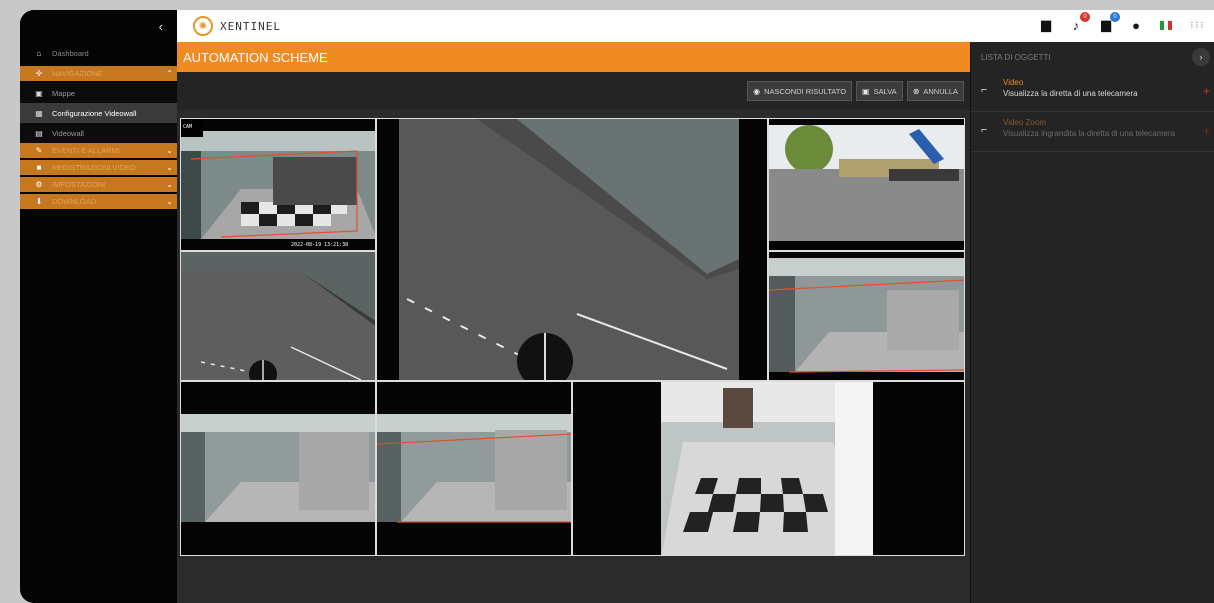  What do you see at coordinates (39, 184) in the screenshot?
I see `settings-icon: ⚙` at bounding box center [39, 184].